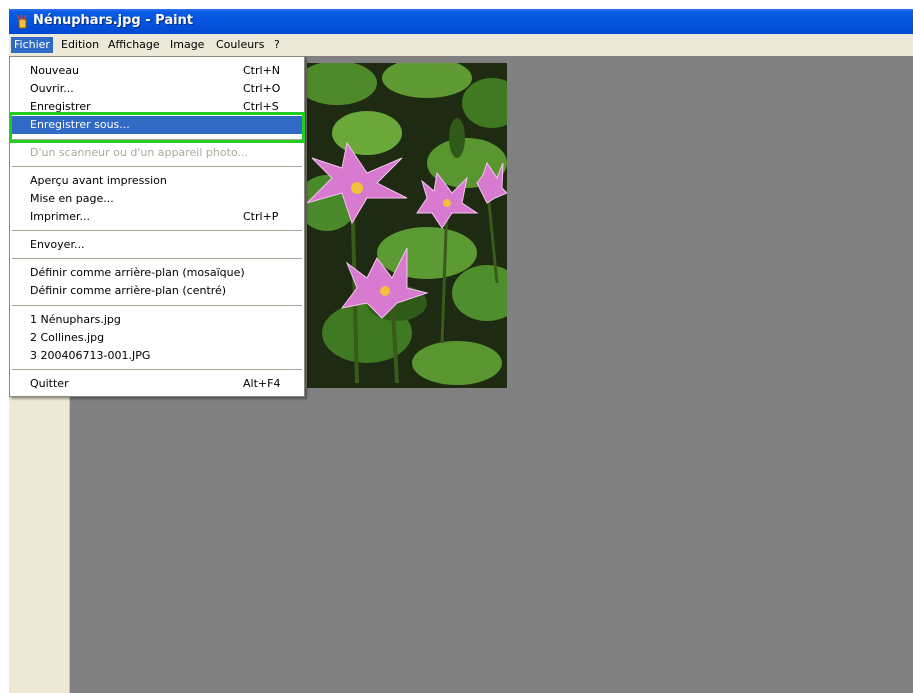 Image resolution: width=913 pixels, height=693 pixels. What do you see at coordinates (262, 383) in the screenshot?
I see `menu-item-shortcut: Alt+F4` at bounding box center [262, 383].